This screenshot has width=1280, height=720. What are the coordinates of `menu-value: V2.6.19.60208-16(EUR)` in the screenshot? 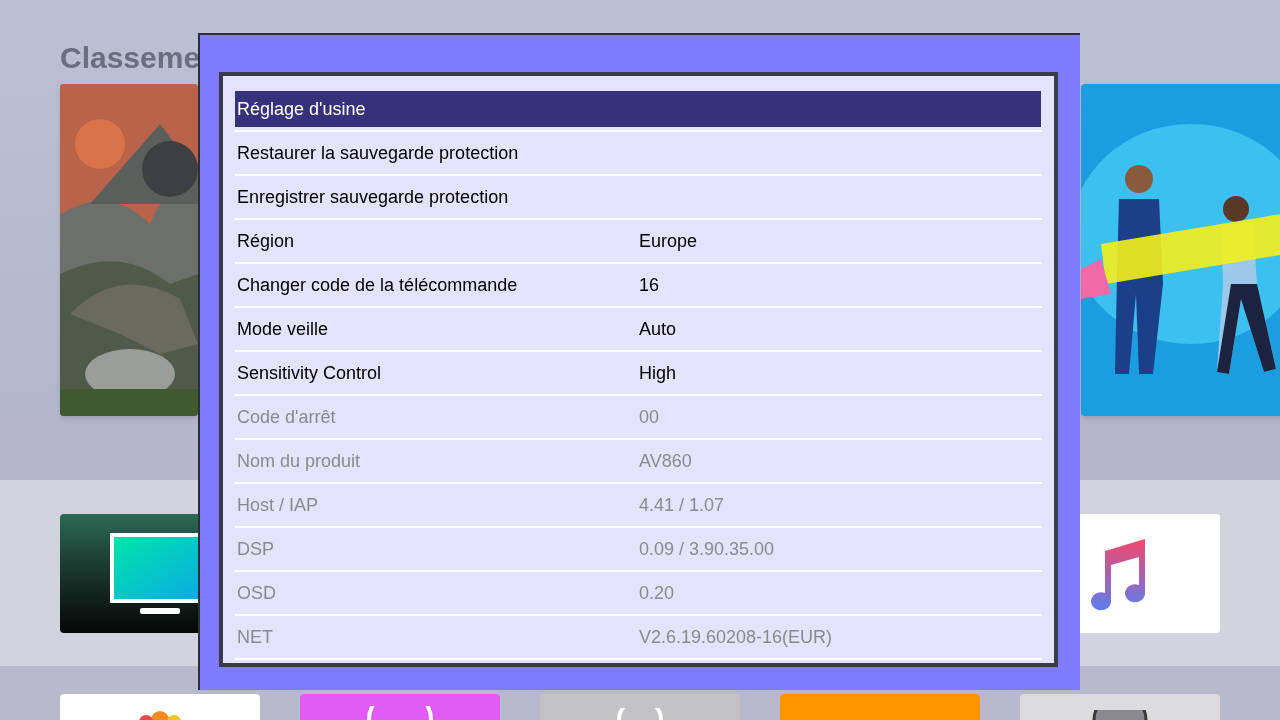 It's located at (736, 637).